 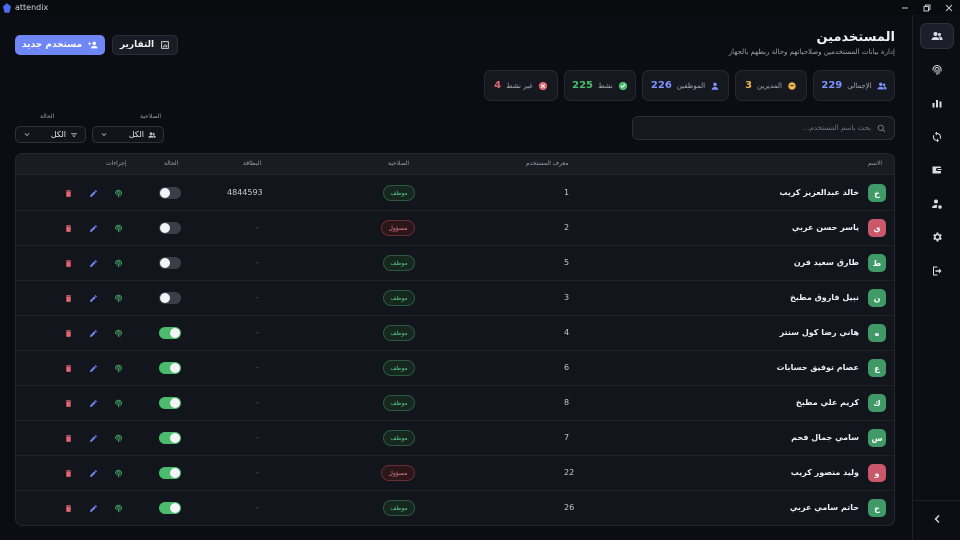 What do you see at coordinates (936, 500) in the screenshot?
I see `sidebar-divider` at bounding box center [936, 500].